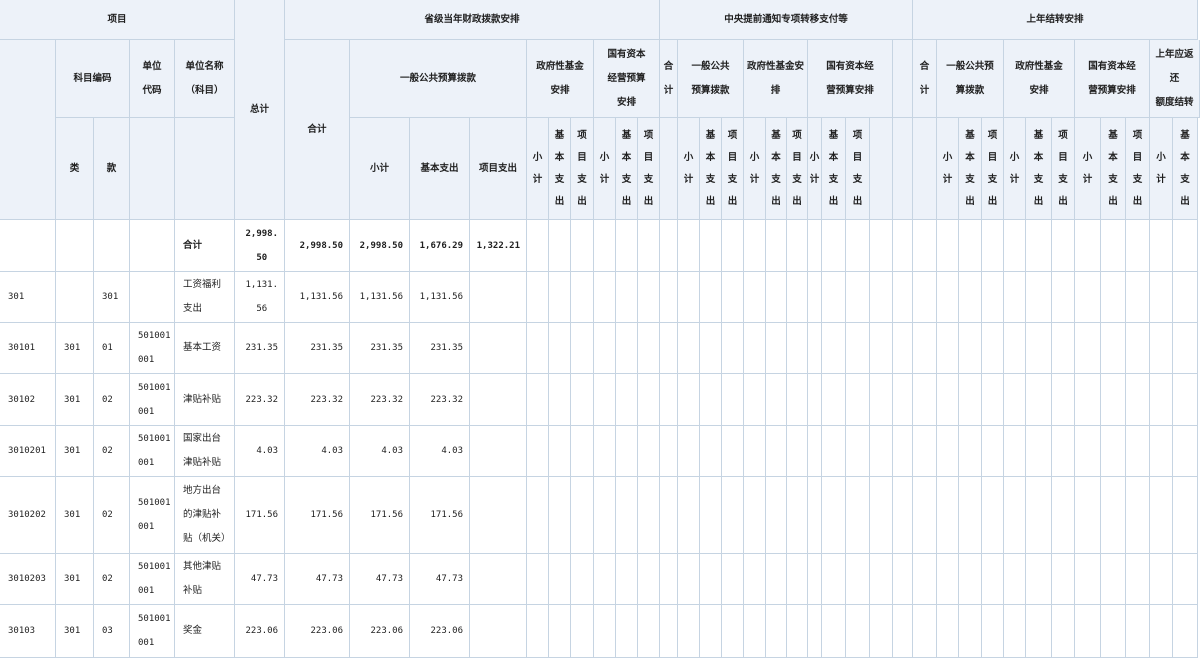 Image resolution: width=1200 pixels, height=658 pixels. Describe the element at coordinates (993, 169) in the screenshot. I see `header-sub-xiangmu-17: 项目支出` at that location.